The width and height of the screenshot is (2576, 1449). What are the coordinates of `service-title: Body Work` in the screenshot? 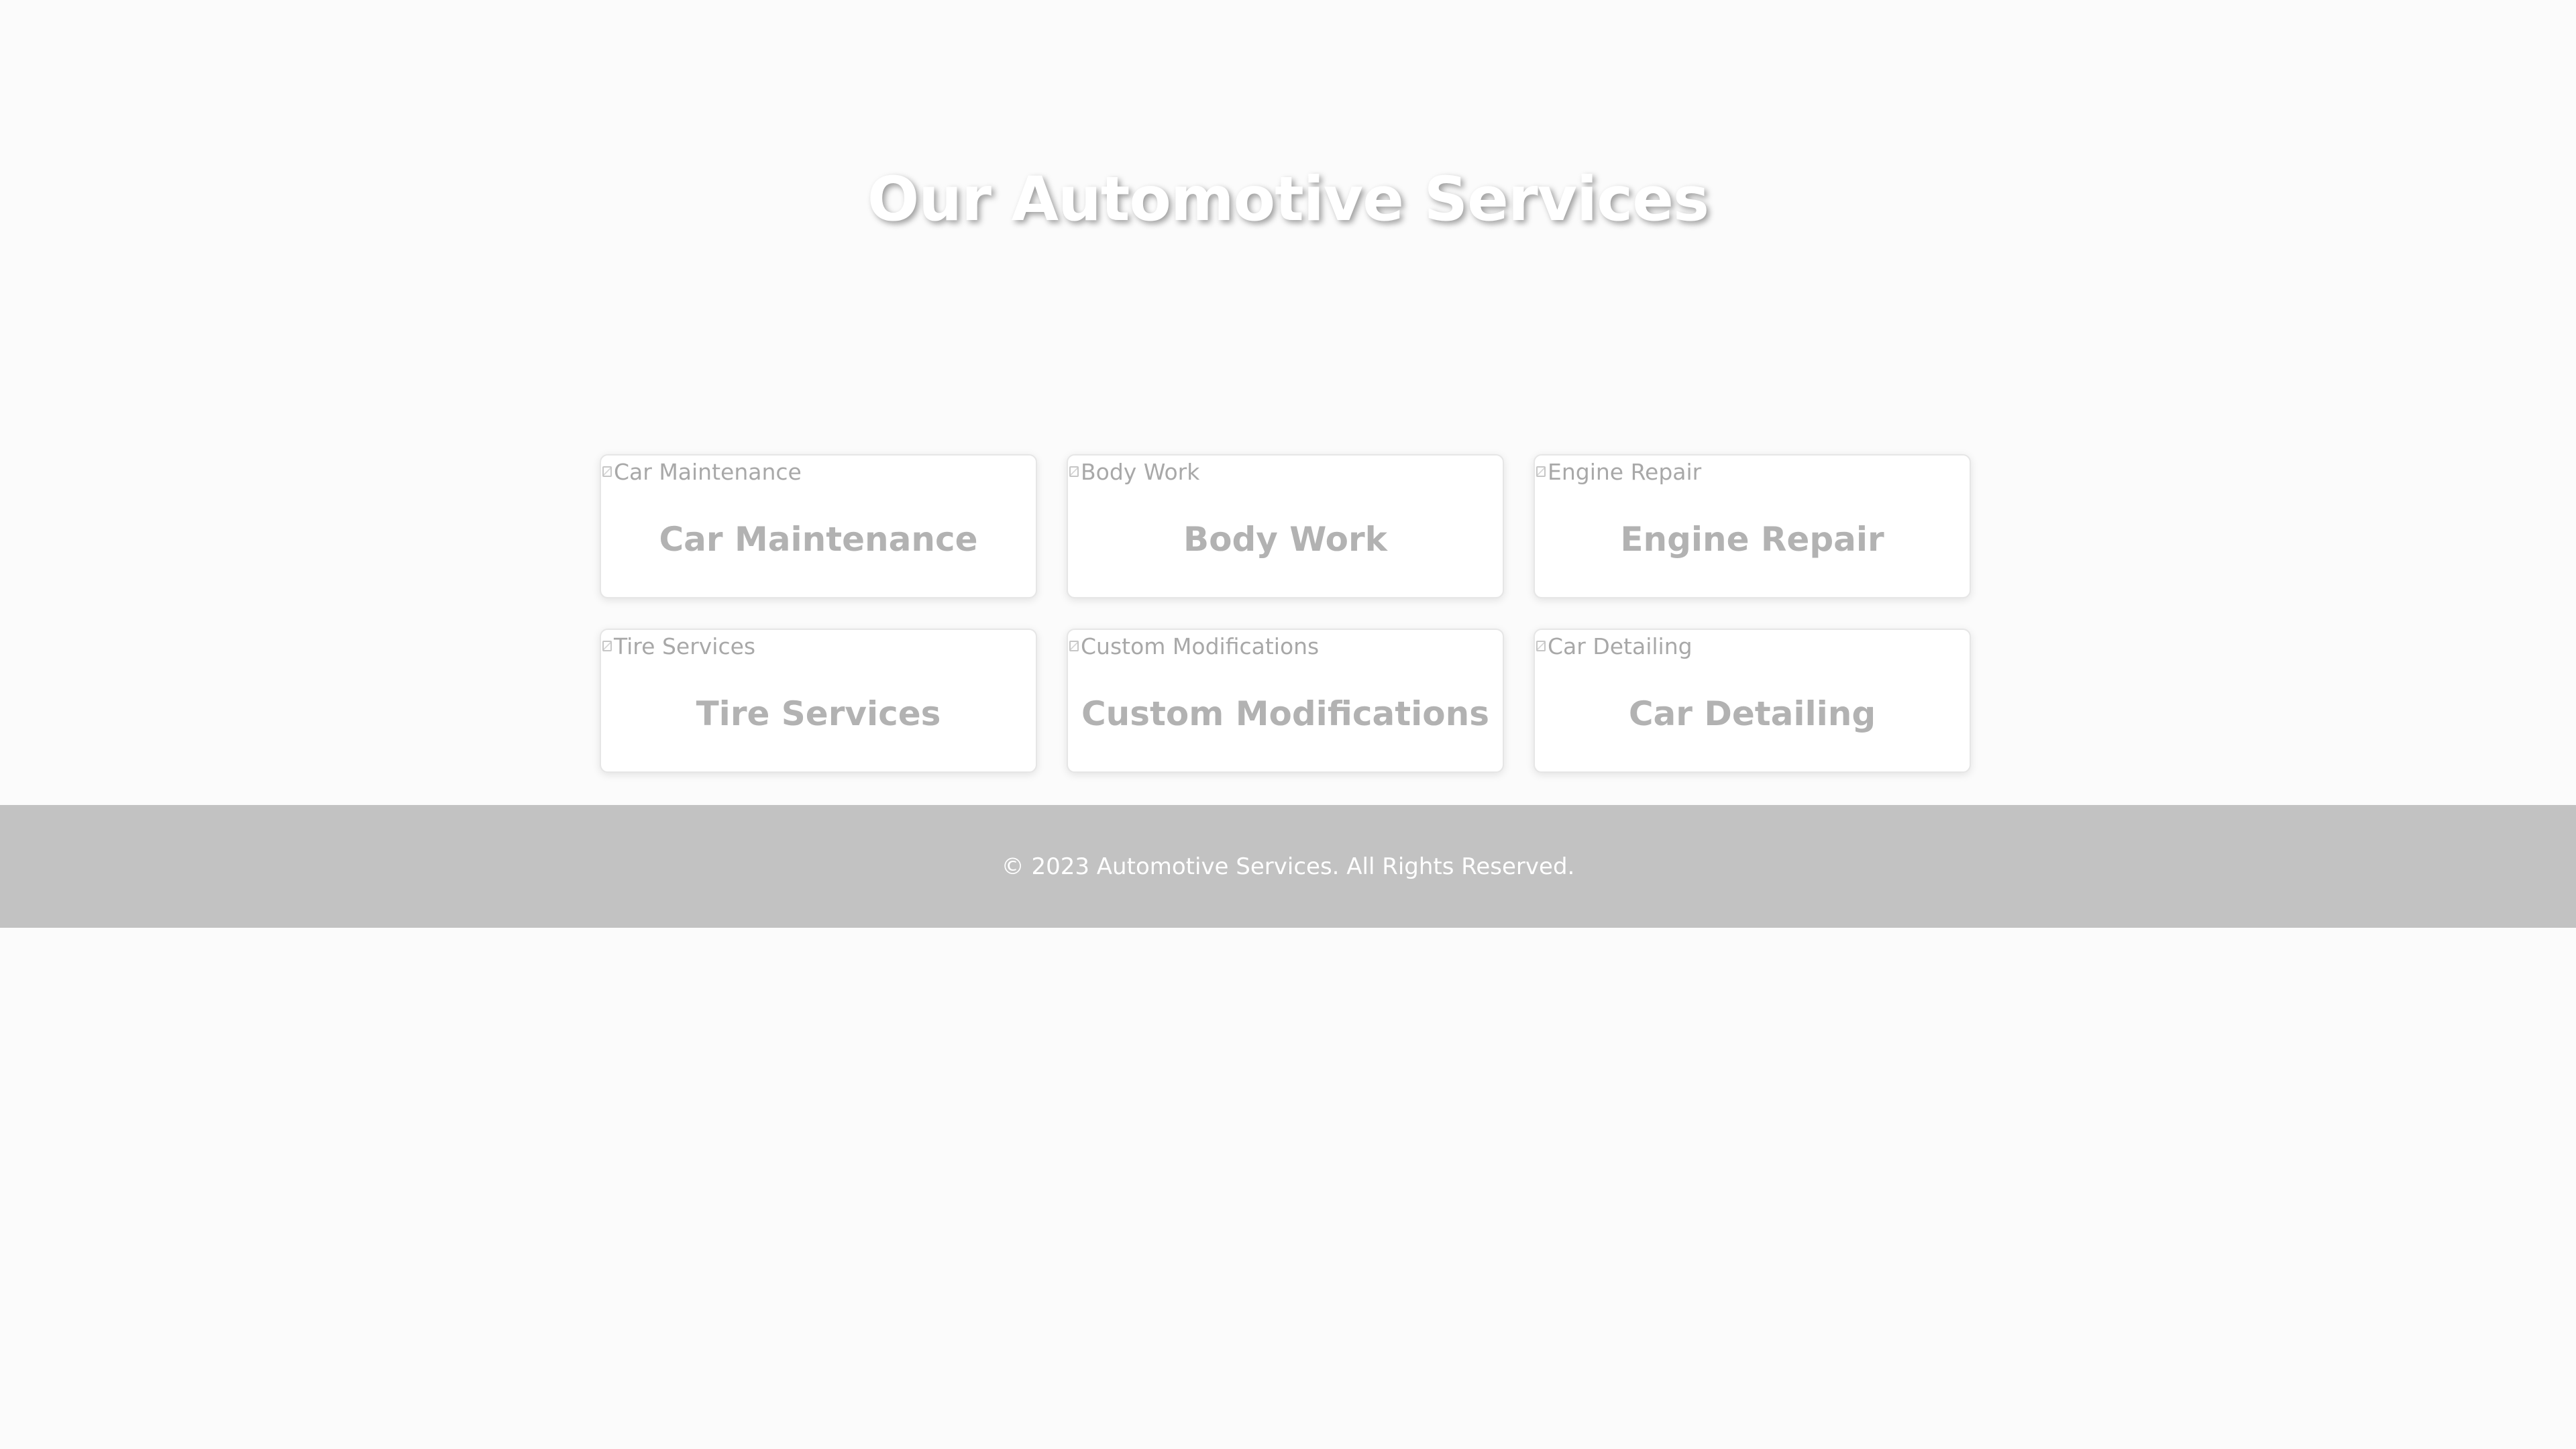 It's located at (1285, 539).